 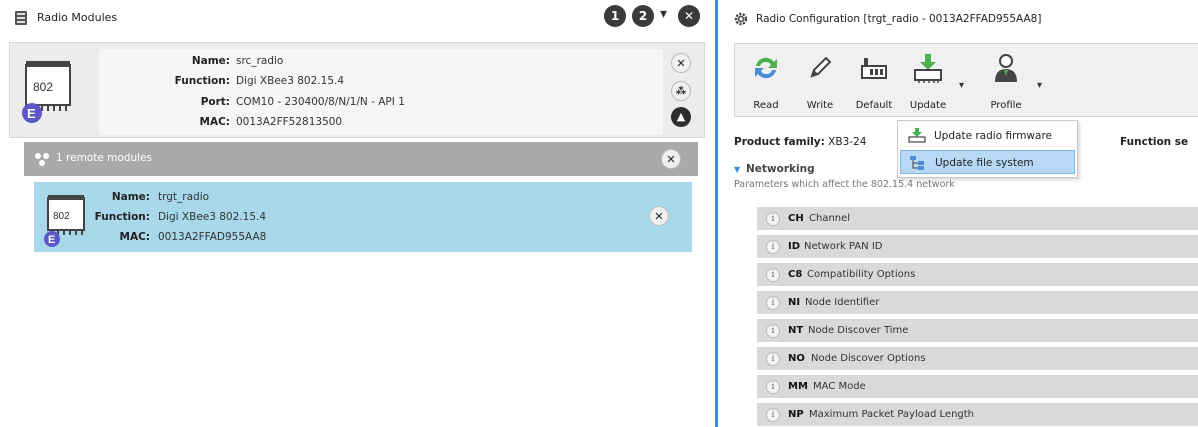 What do you see at coordinates (966, 80) in the screenshot?
I see `configuration-toolbar: Read Write Default Update ▾ Profile ▾` at bounding box center [966, 80].